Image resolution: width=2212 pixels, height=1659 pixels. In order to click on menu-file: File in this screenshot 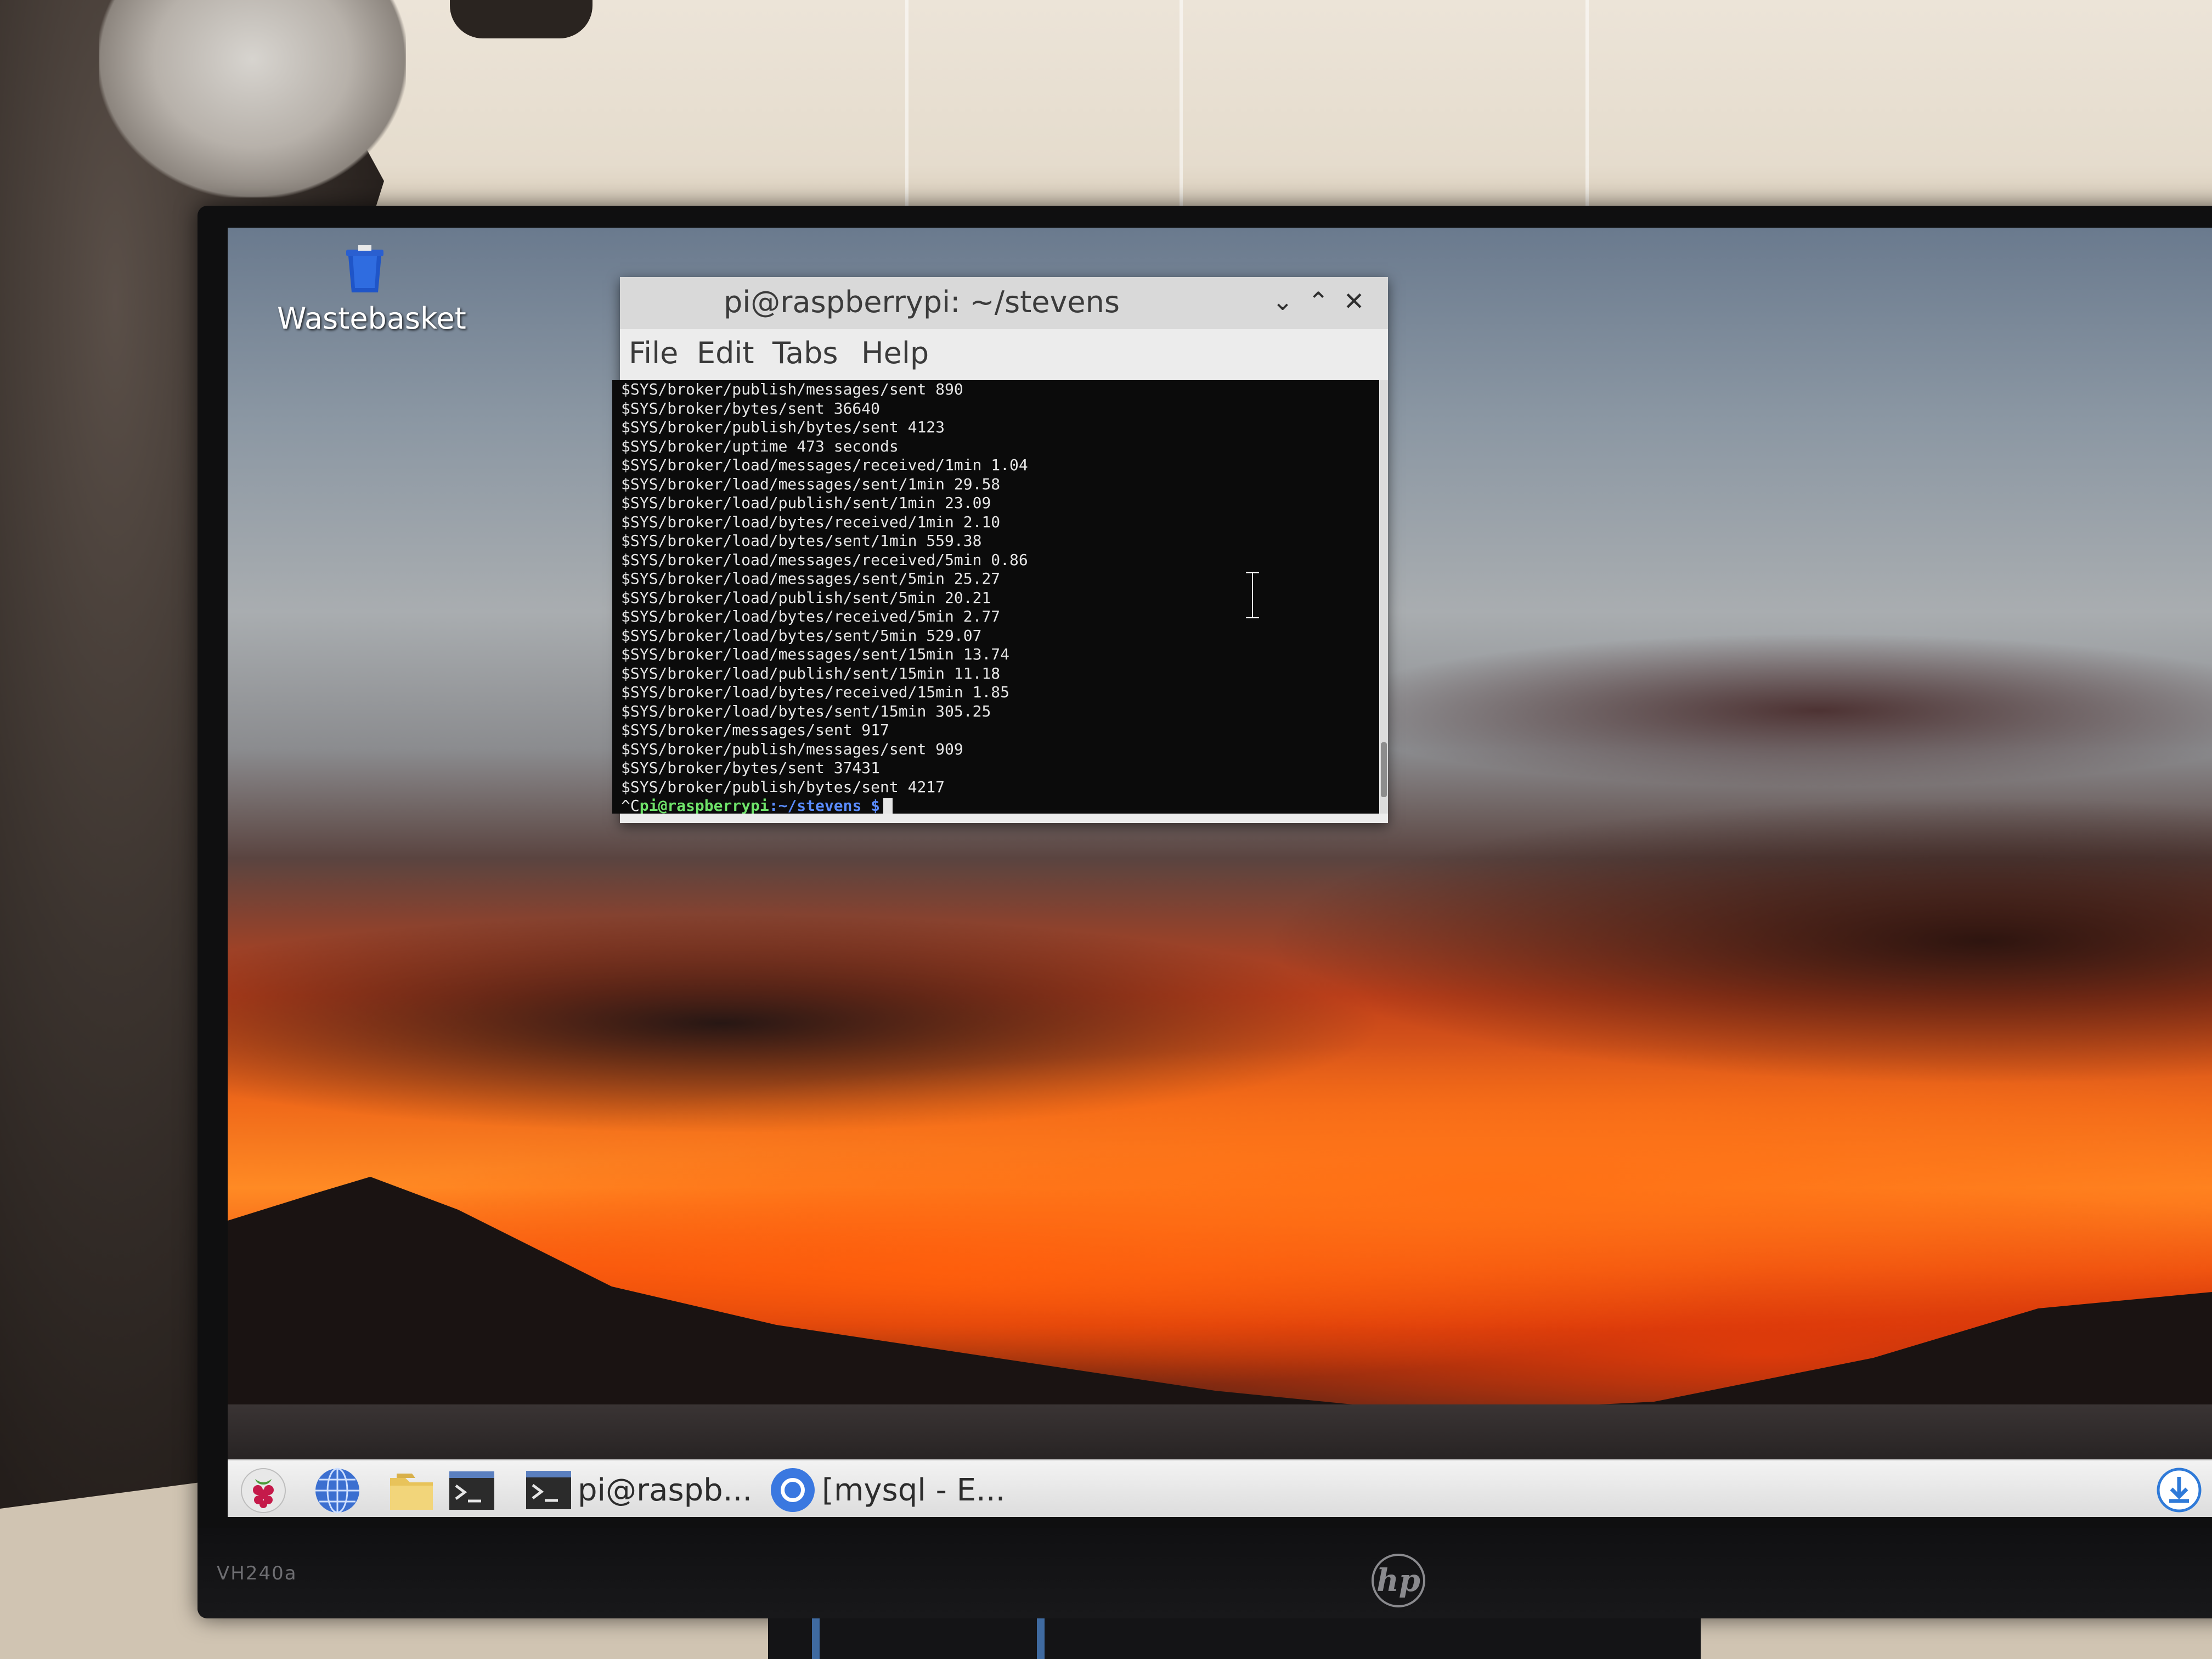, I will do `click(653, 353)`.